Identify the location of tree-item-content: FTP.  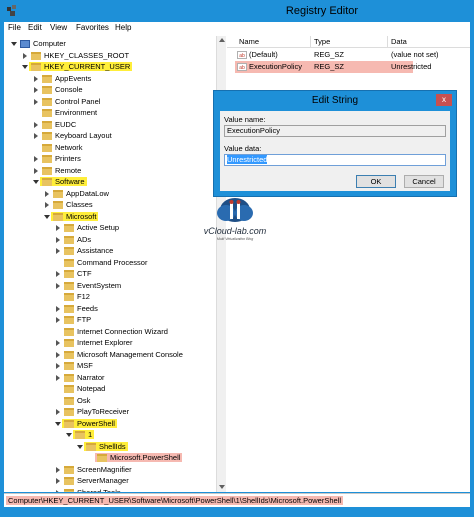
(77, 320).